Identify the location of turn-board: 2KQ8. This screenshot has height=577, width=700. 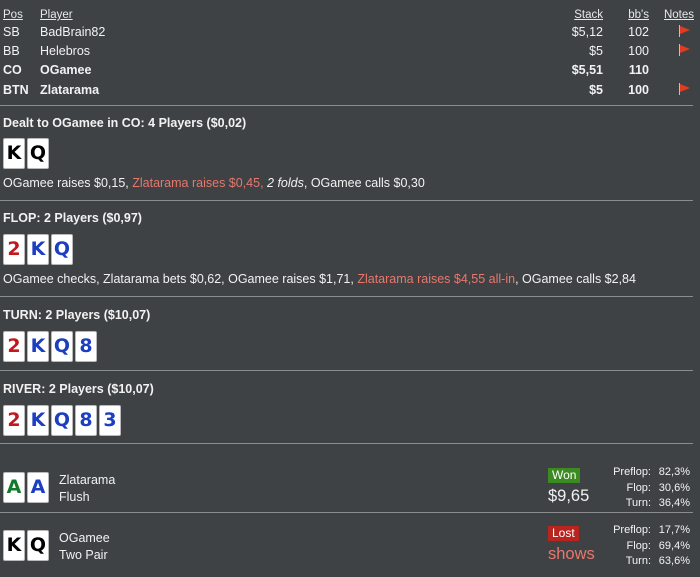
(51, 346).